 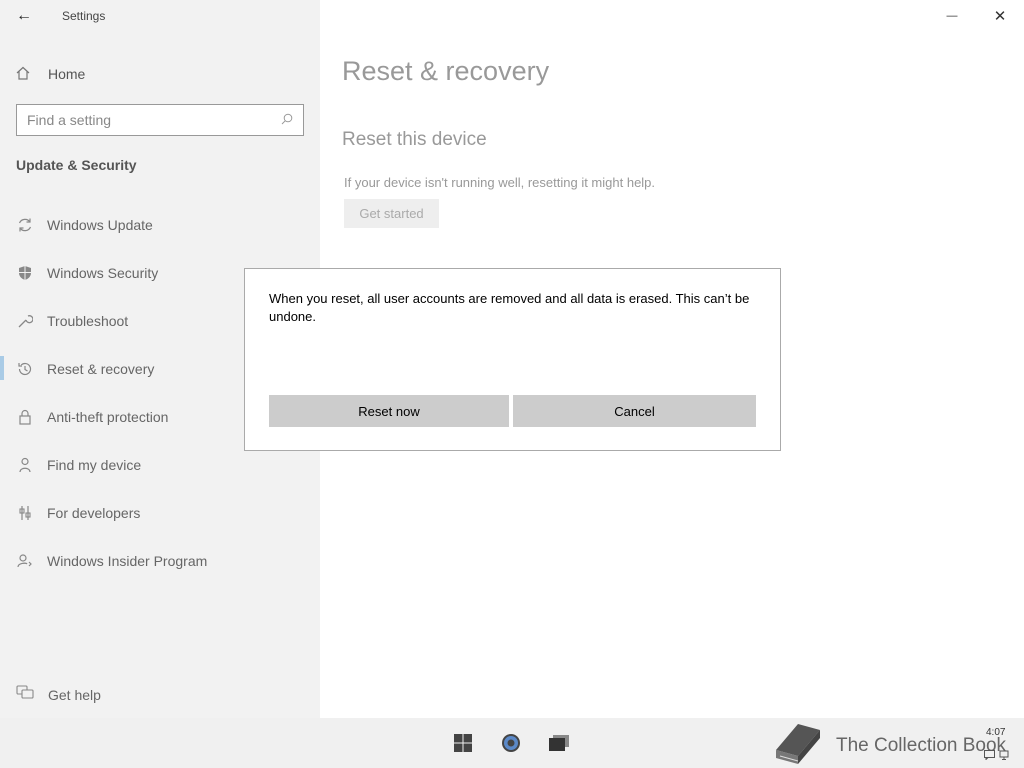 What do you see at coordinates (446, 71) in the screenshot?
I see `page-title: Reset & recovery` at bounding box center [446, 71].